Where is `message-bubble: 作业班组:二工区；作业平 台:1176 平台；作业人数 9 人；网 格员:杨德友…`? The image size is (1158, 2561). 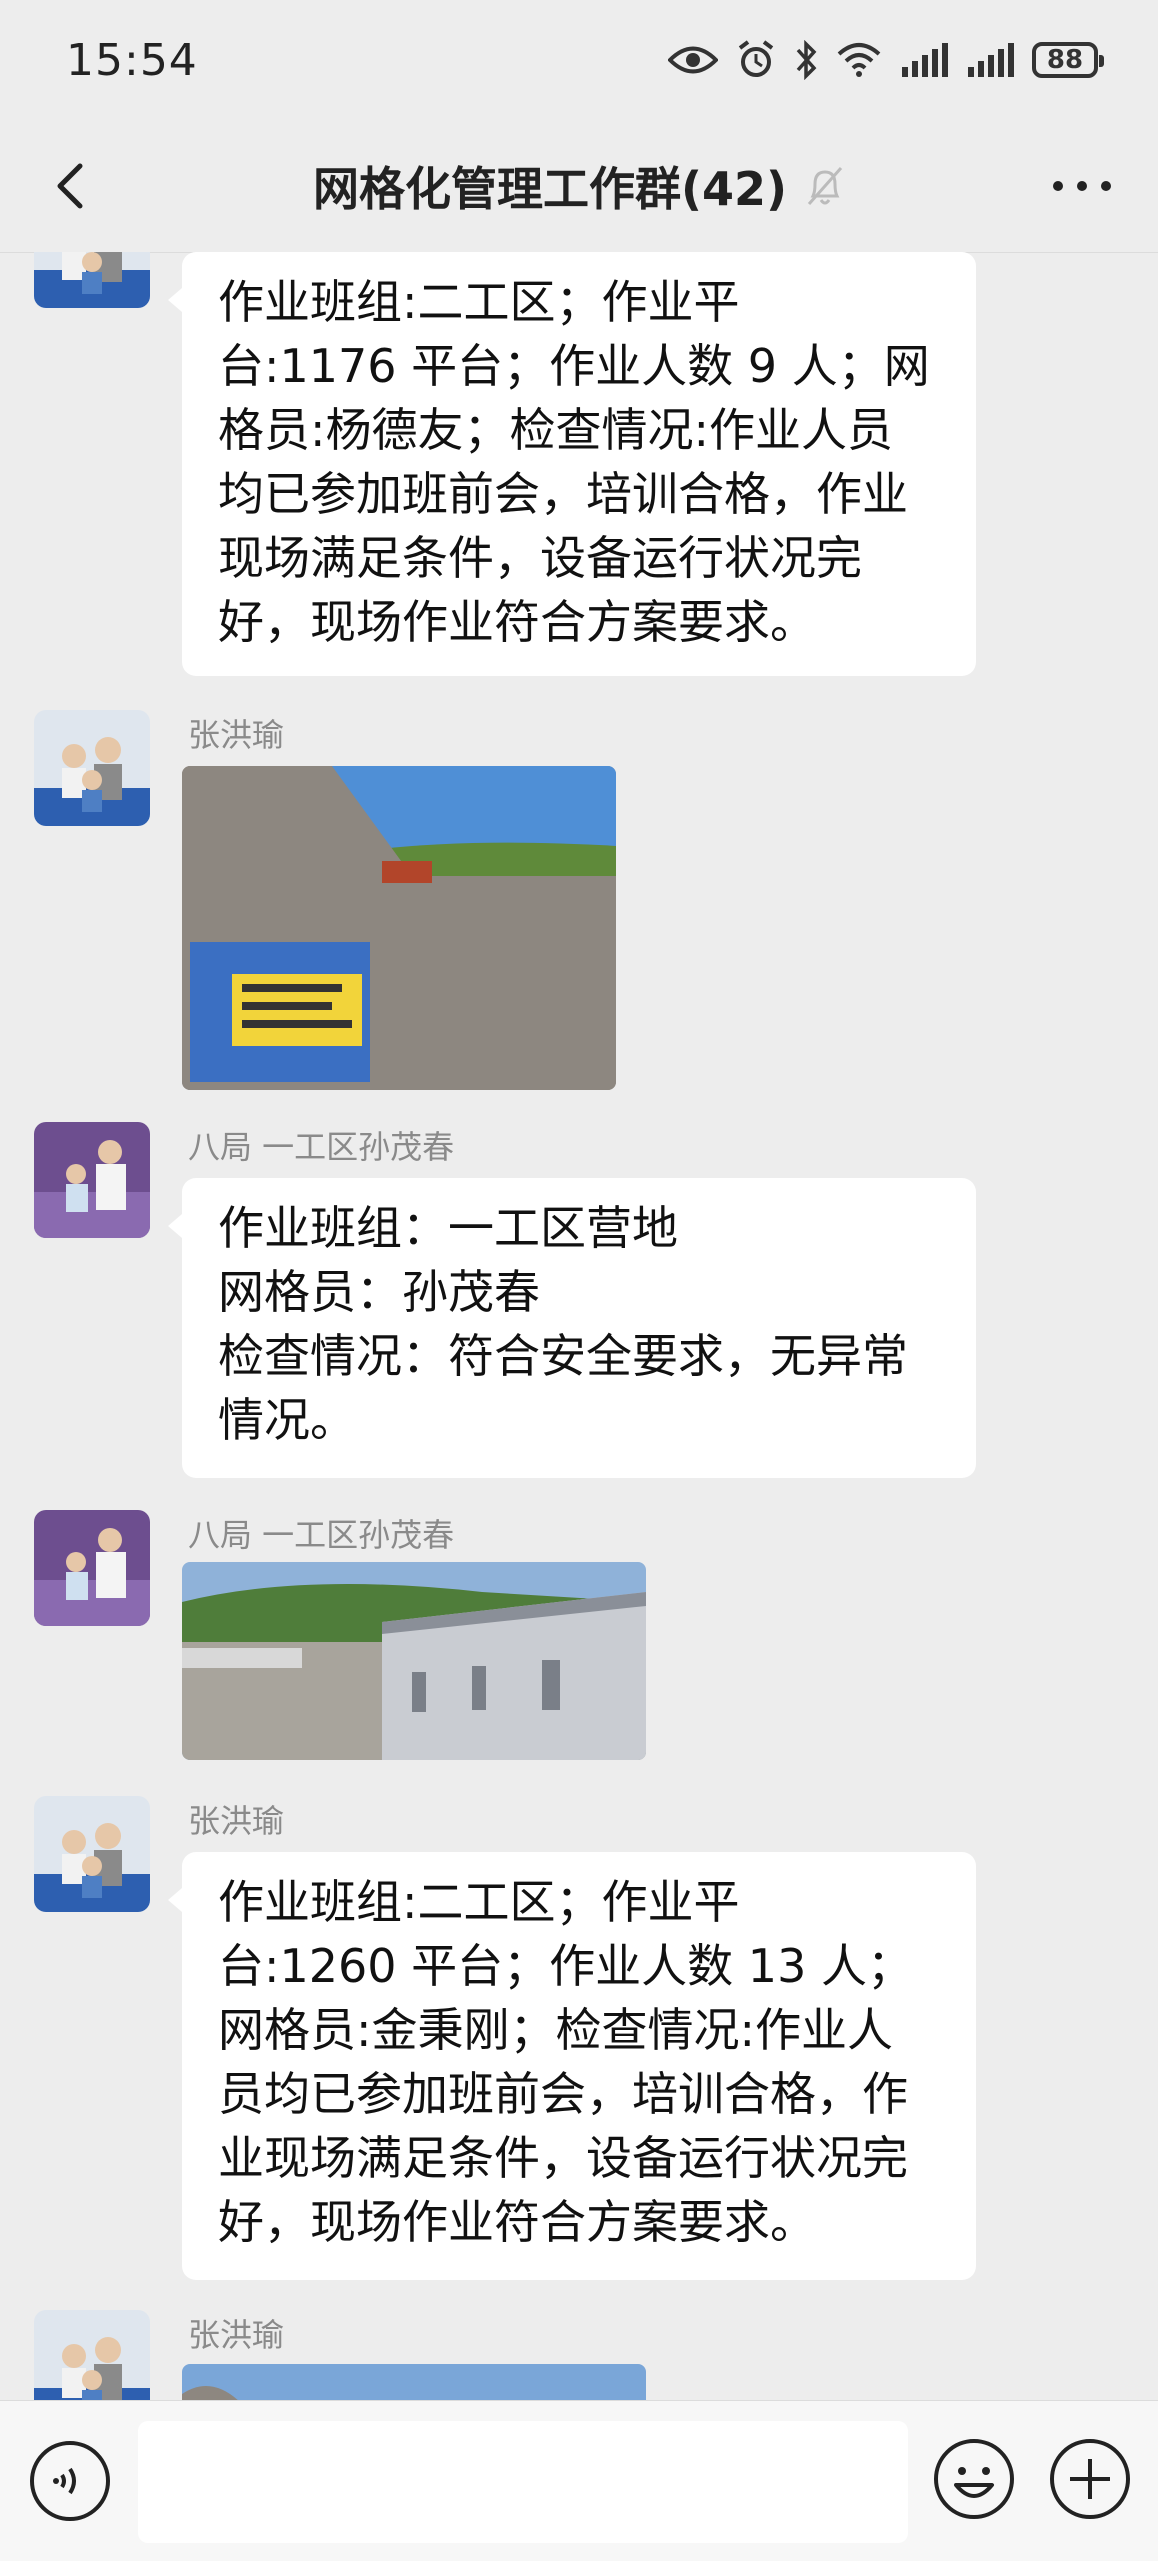
message-bubble: 作业班组:二工区；作业平 台:1176 平台；作业人数 9 人；网 格员:杨德友… is located at coordinates (572, 464).